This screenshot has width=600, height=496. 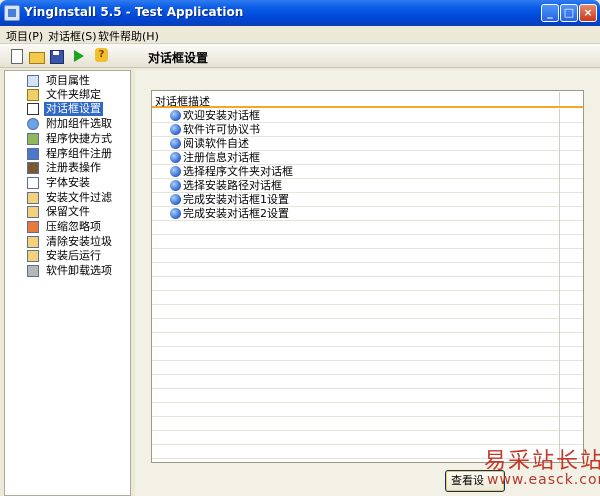 What do you see at coordinates (33, 271) in the screenshot?
I see `uninstall-icon` at bounding box center [33, 271].